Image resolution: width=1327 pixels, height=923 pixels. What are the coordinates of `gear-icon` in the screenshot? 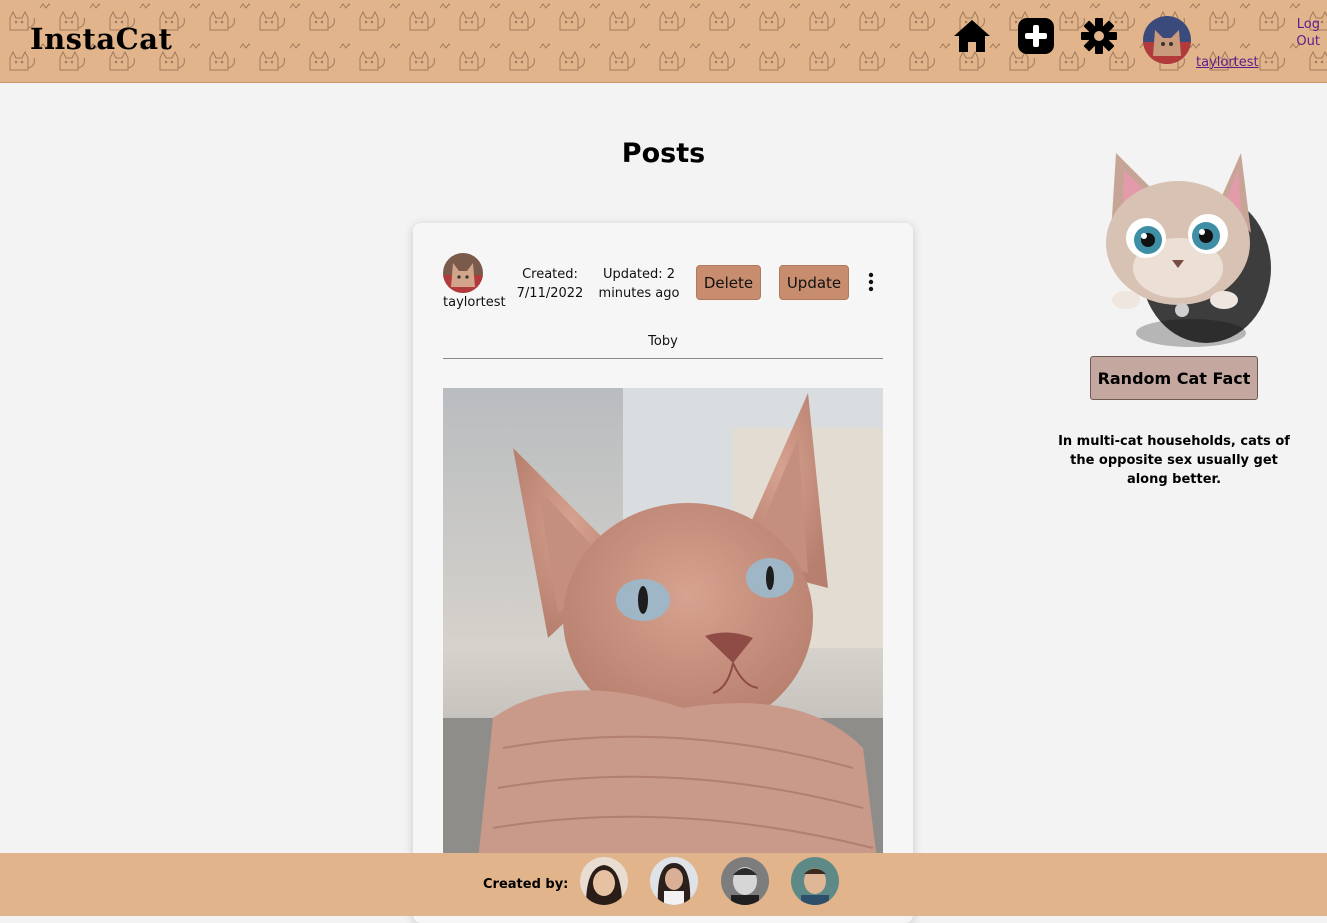 It's located at (1099, 36).